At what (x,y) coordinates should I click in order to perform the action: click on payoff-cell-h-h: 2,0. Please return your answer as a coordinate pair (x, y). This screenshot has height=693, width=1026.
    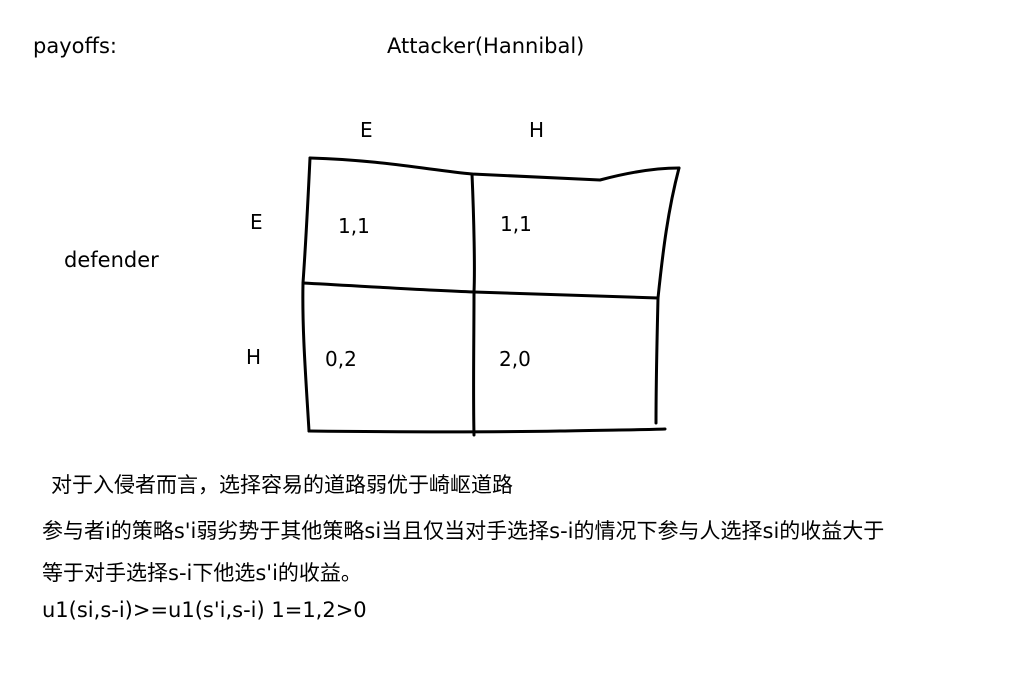
    Looking at the image, I should click on (515, 359).